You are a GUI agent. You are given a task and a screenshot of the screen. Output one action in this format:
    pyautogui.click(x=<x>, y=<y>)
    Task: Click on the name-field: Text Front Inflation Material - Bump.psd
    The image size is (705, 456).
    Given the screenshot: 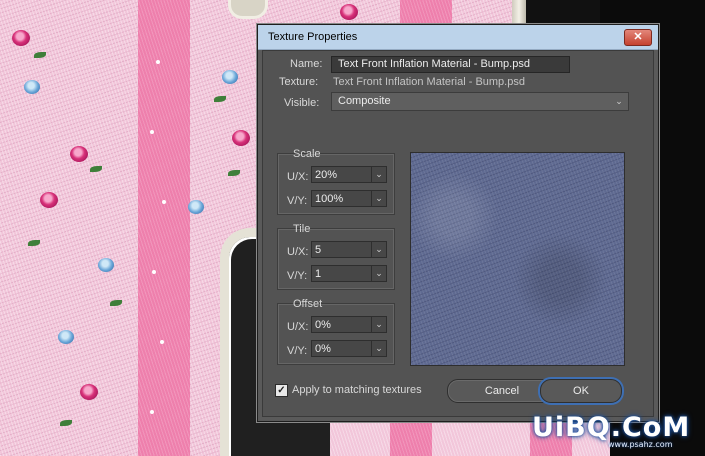 What is the action you would take?
    pyautogui.click(x=450, y=64)
    